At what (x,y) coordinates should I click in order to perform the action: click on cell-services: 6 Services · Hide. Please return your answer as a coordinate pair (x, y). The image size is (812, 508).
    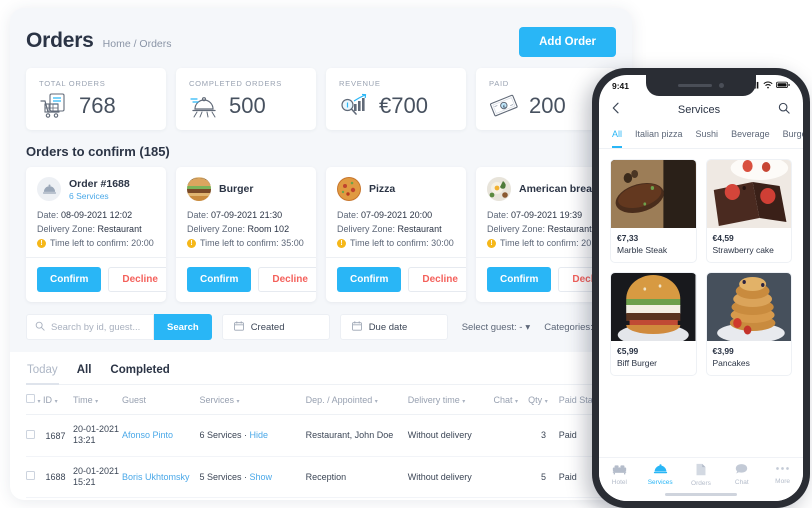
    Looking at the image, I should click on (252, 435).